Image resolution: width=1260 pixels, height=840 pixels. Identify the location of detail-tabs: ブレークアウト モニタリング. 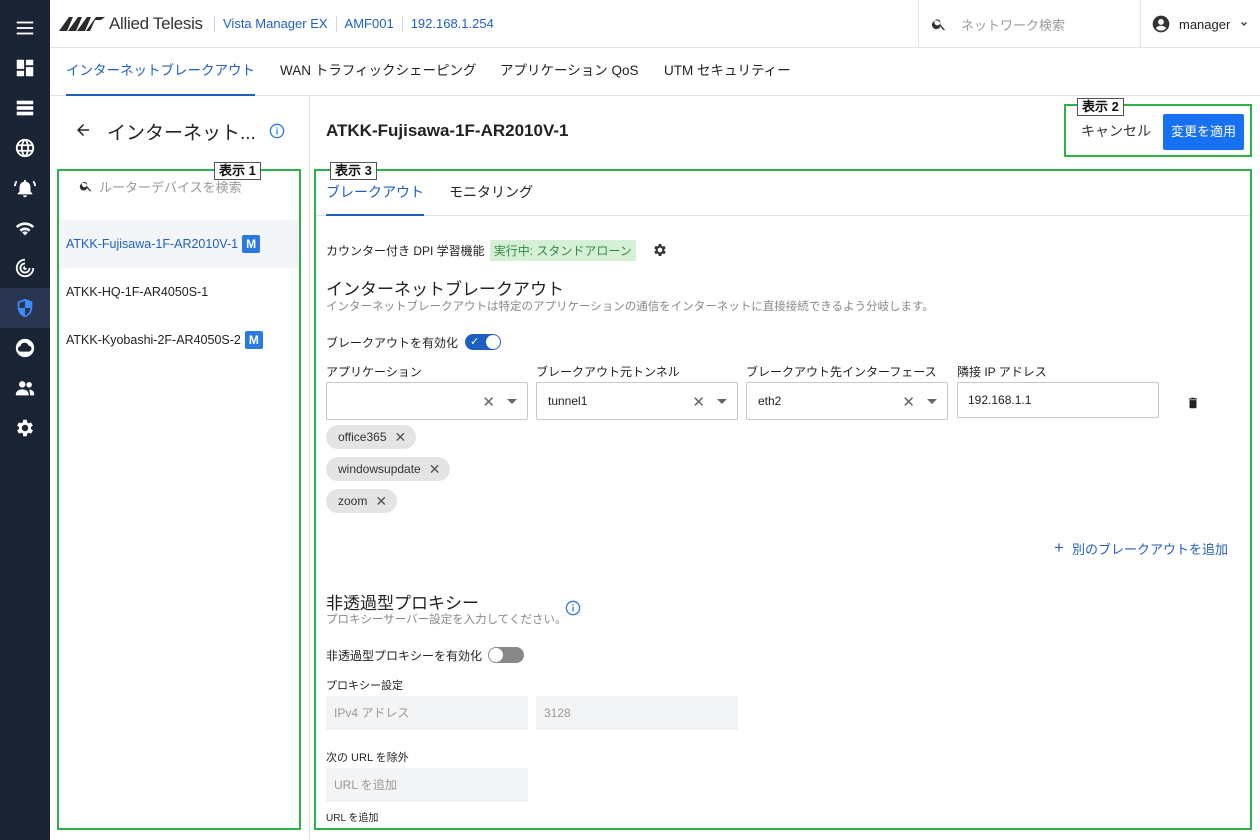
(783, 194).